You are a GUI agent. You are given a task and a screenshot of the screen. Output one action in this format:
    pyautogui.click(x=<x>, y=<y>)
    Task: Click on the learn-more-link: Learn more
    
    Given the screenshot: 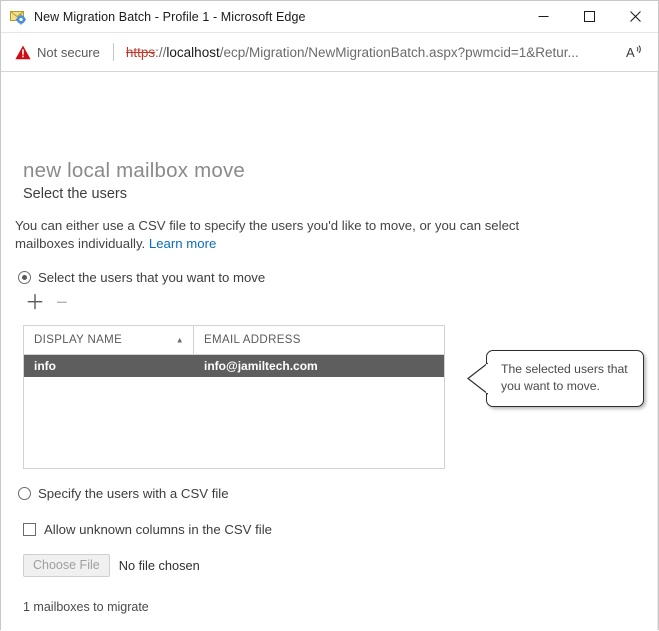 What is the action you would take?
    pyautogui.click(x=182, y=243)
    